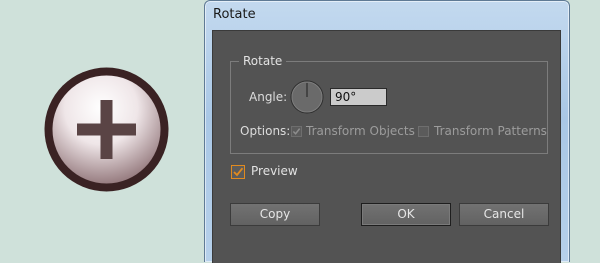 The image size is (600, 263). I want to click on cancel-button: Cancel, so click(504, 214).